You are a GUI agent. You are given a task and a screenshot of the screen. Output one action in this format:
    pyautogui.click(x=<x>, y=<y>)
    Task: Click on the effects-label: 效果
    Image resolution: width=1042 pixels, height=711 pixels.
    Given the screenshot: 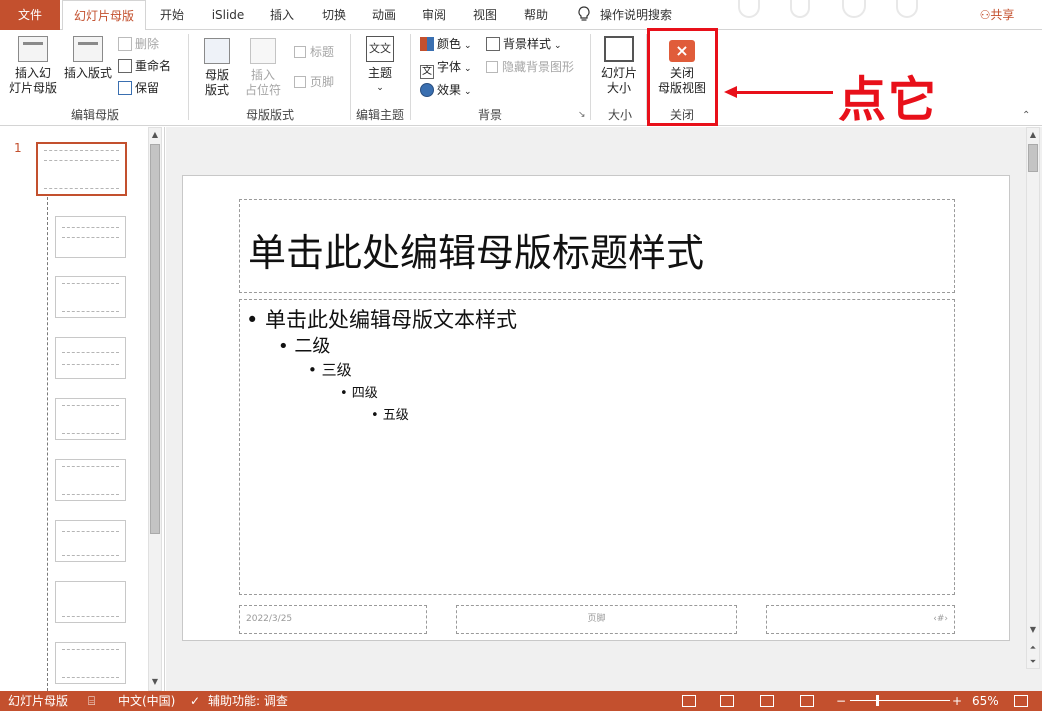 What is the action you would take?
    pyautogui.click(x=449, y=90)
    